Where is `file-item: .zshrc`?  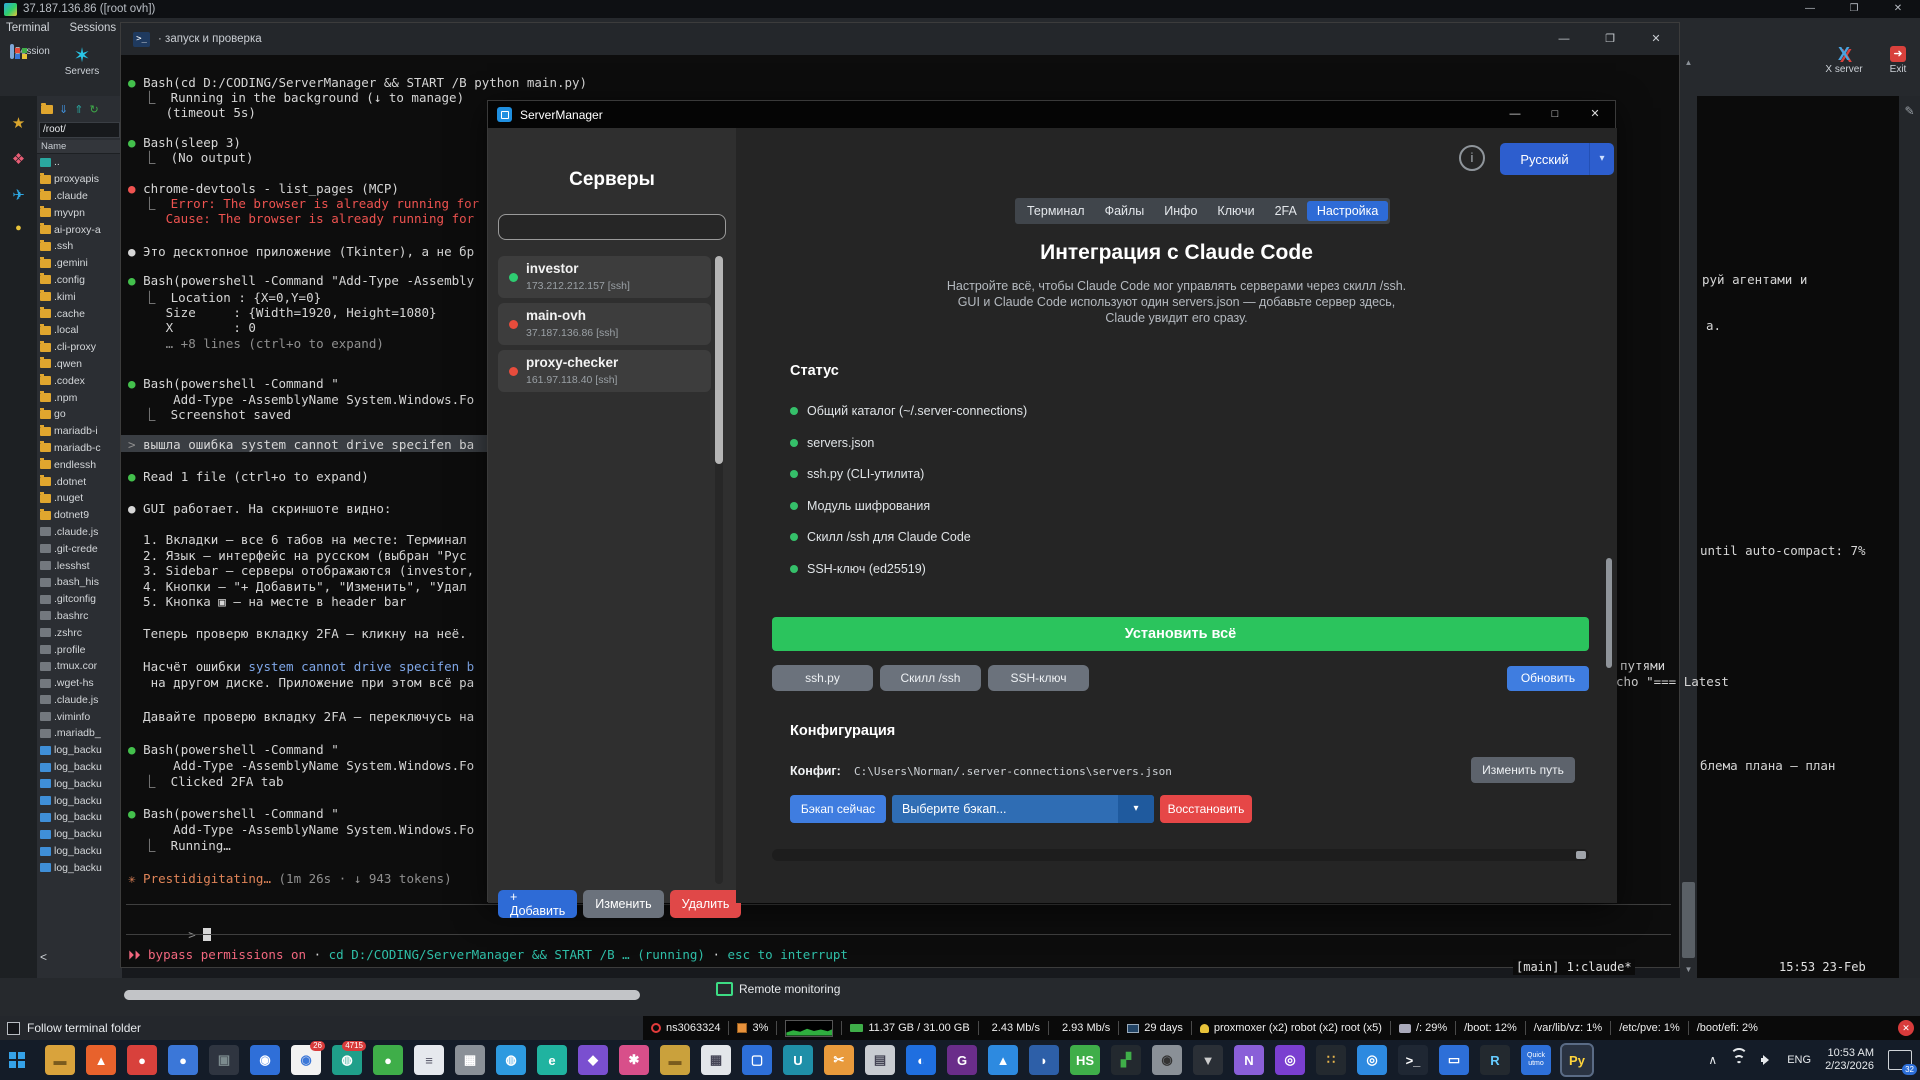 file-item: .zshrc is located at coordinates (79, 632).